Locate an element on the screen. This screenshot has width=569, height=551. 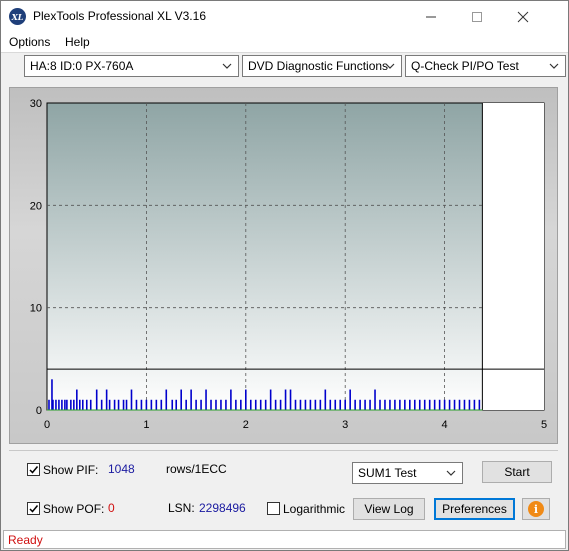
start-button-label: Start is located at coordinates (517, 472).